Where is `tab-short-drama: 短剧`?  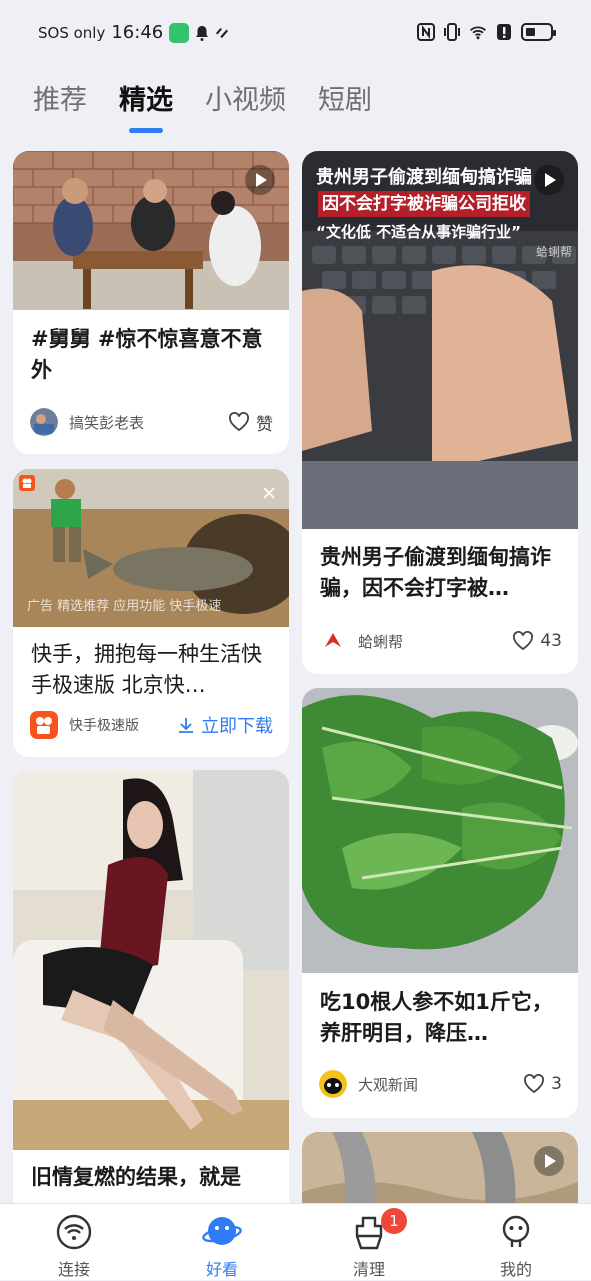 tab-short-drama: 短剧 is located at coordinates (345, 97).